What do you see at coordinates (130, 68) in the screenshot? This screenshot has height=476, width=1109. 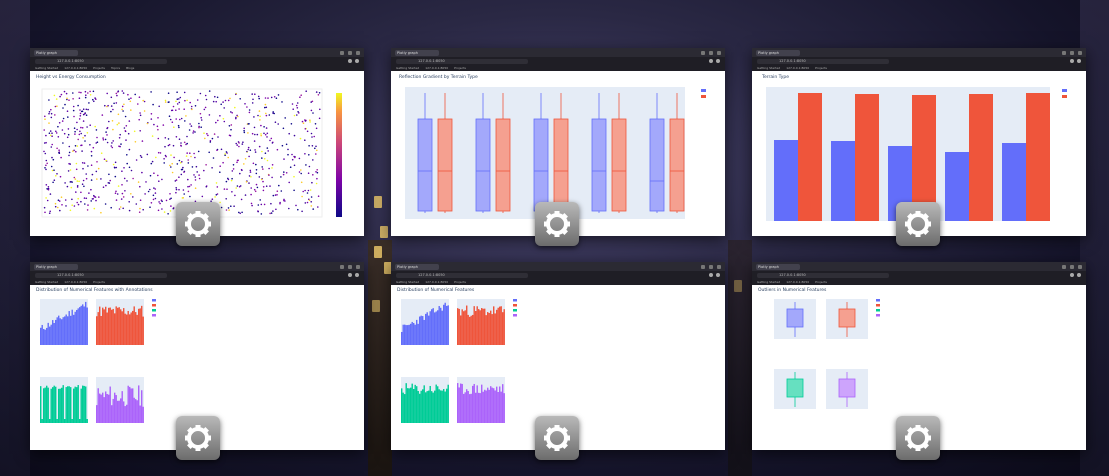 I see `bookmark: Blogs` at bounding box center [130, 68].